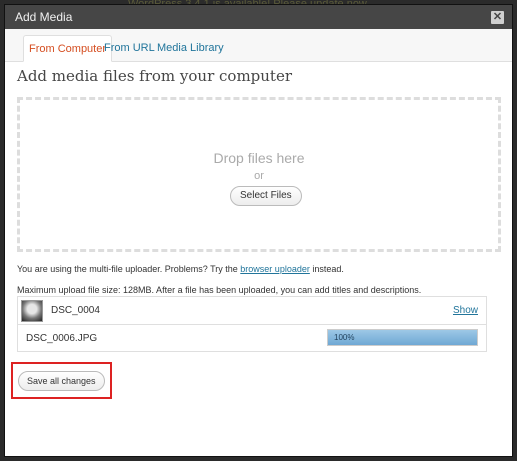  What do you see at coordinates (326, 269) in the screenshot?
I see `uploader-notice-suffix: instead.` at bounding box center [326, 269].